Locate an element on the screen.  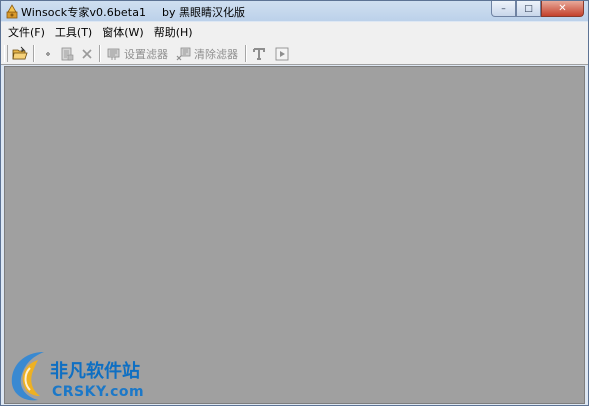
document-icon is located at coordinates (67, 53).